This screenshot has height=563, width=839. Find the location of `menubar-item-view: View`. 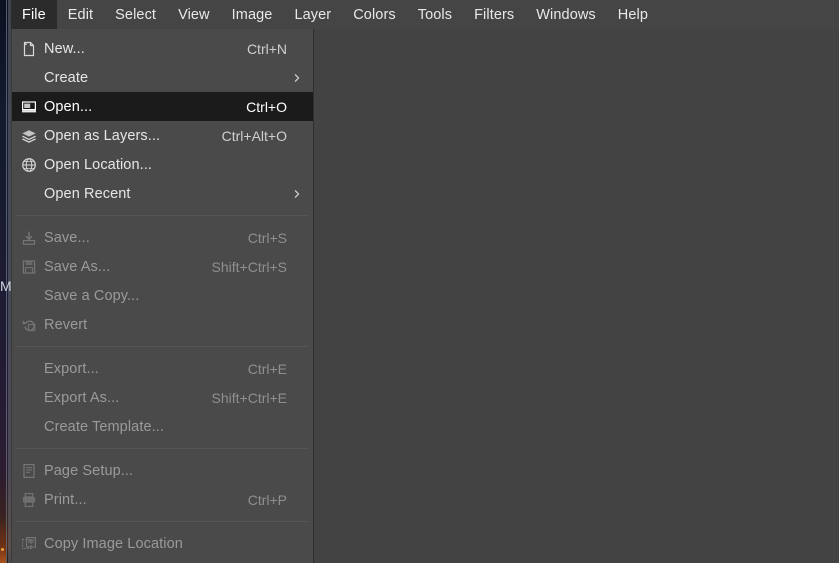

menubar-item-view: View is located at coordinates (194, 14).